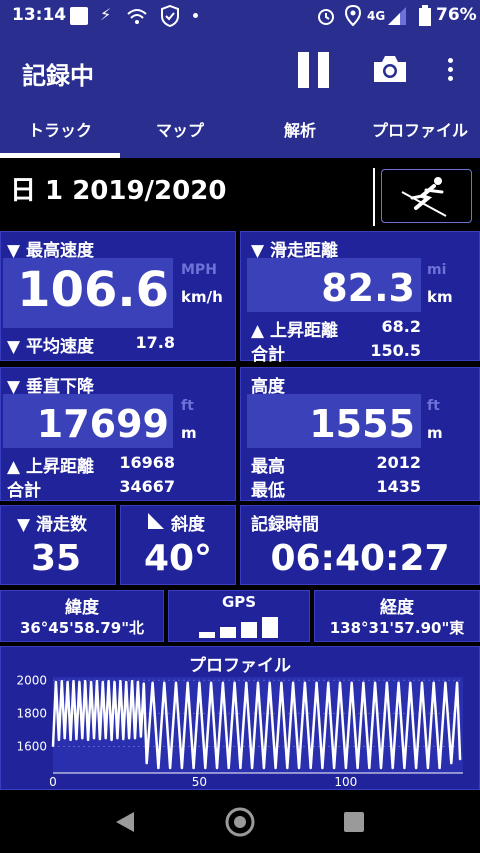  What do you see at coordinates (360, 545) in the screenshot?
I see `record-time-panel: 記録時間 06:40:27` at bounding box center [360, 545].